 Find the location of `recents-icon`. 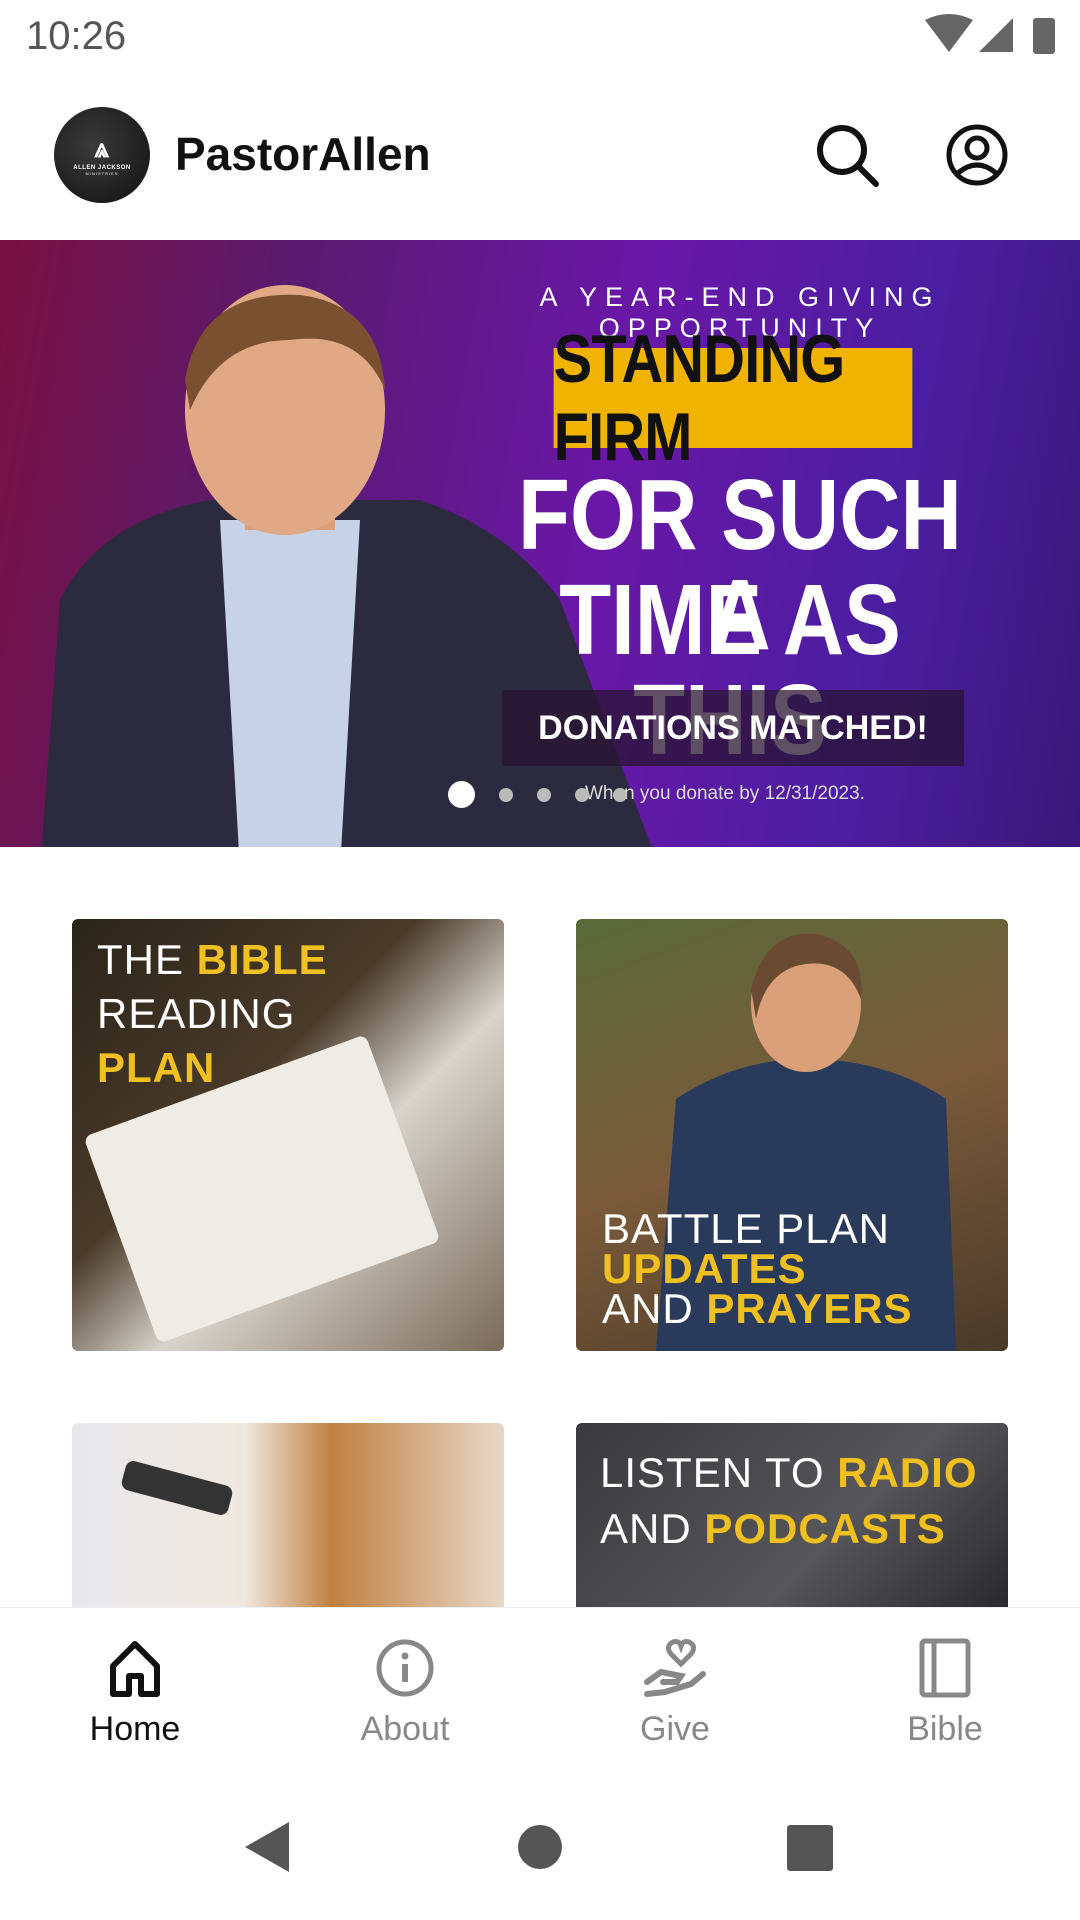

recents-icon is located at coordinates (810, 1848).